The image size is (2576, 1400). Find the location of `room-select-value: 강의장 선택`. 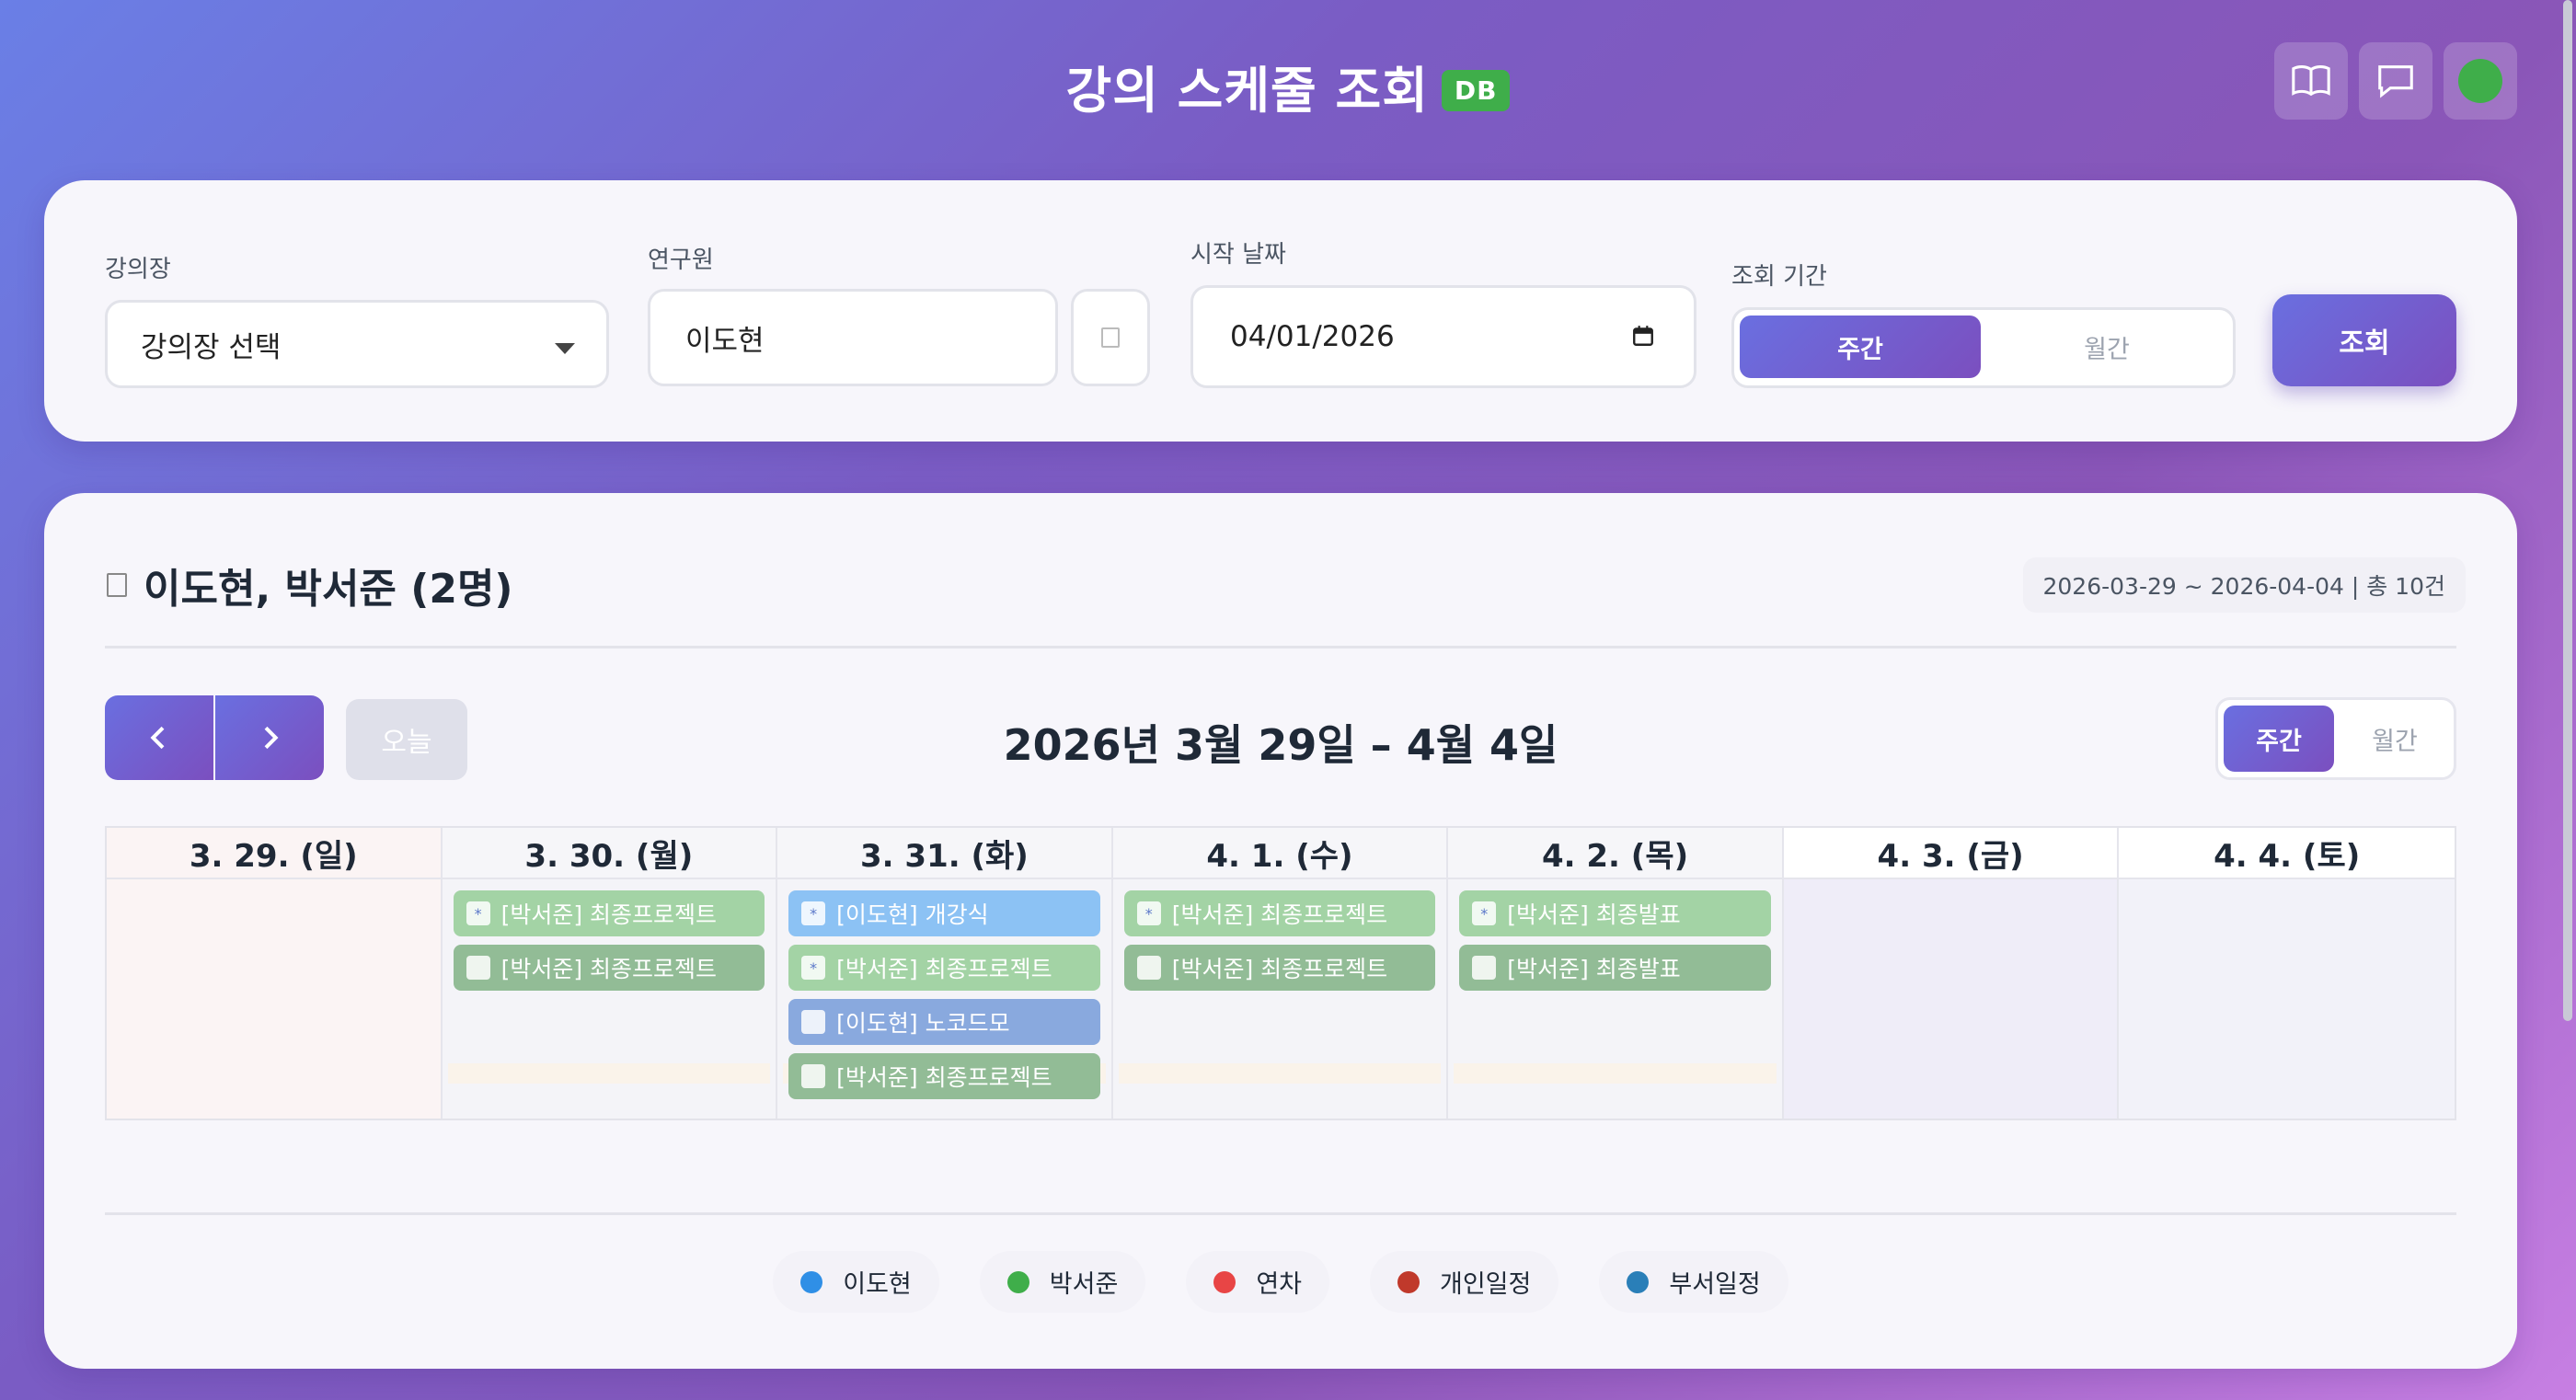

room-select-value: 강의장 선택 is located at coordinates (211, 347).